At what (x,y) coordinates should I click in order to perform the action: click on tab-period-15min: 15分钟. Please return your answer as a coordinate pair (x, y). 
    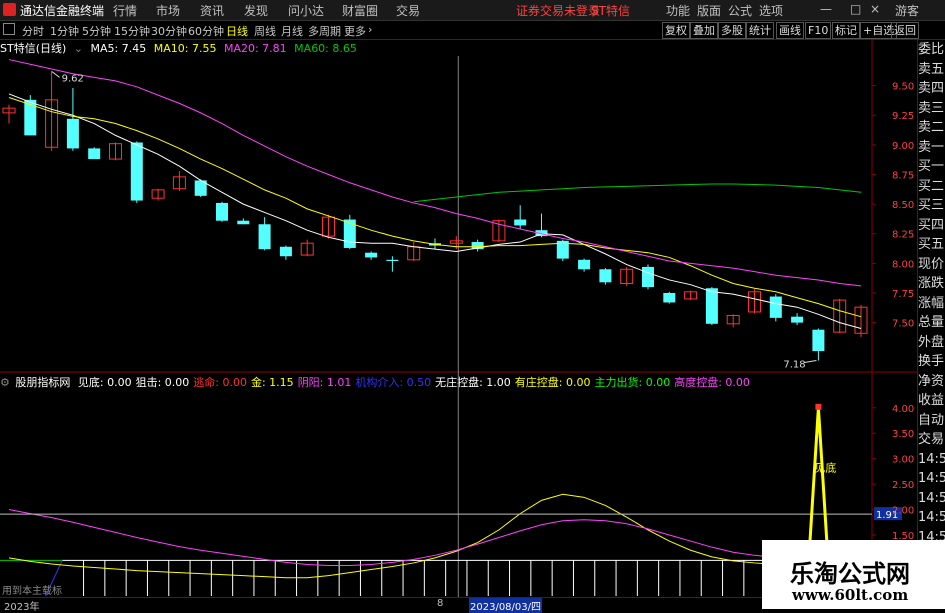
    Looking at the image, I should click on (132, 31).